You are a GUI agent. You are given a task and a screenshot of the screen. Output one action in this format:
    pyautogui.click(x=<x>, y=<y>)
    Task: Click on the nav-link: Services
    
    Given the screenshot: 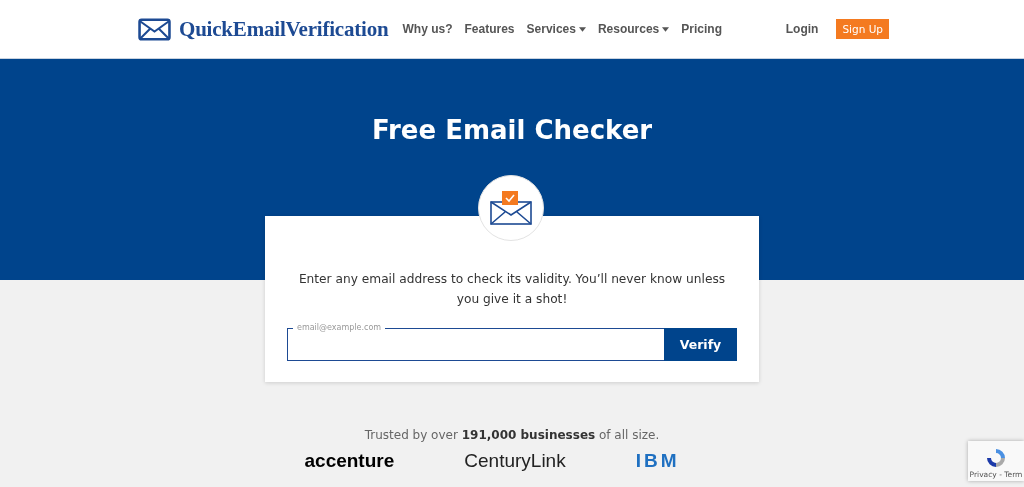 What is the action you would take?
    pyautogui.click(x=556, y=29)
    